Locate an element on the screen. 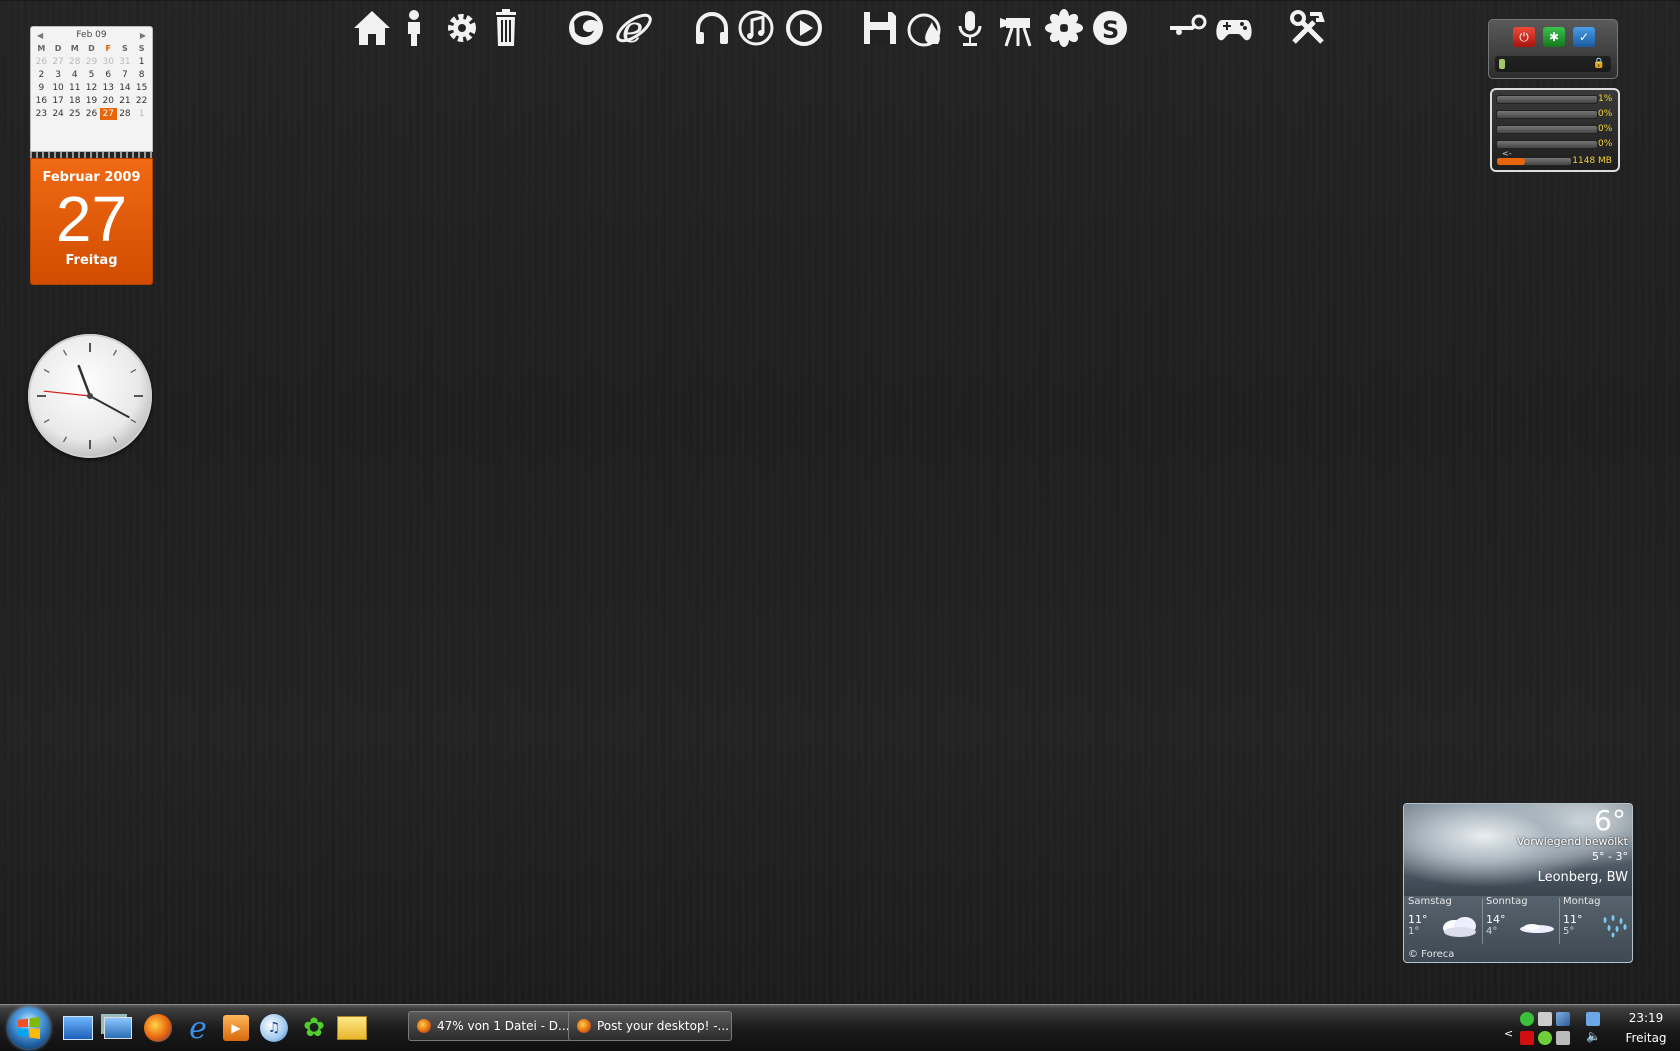 This screenshot has width=1680, height=1051. network-tray-icon is located at coordinates (1563, 1019).